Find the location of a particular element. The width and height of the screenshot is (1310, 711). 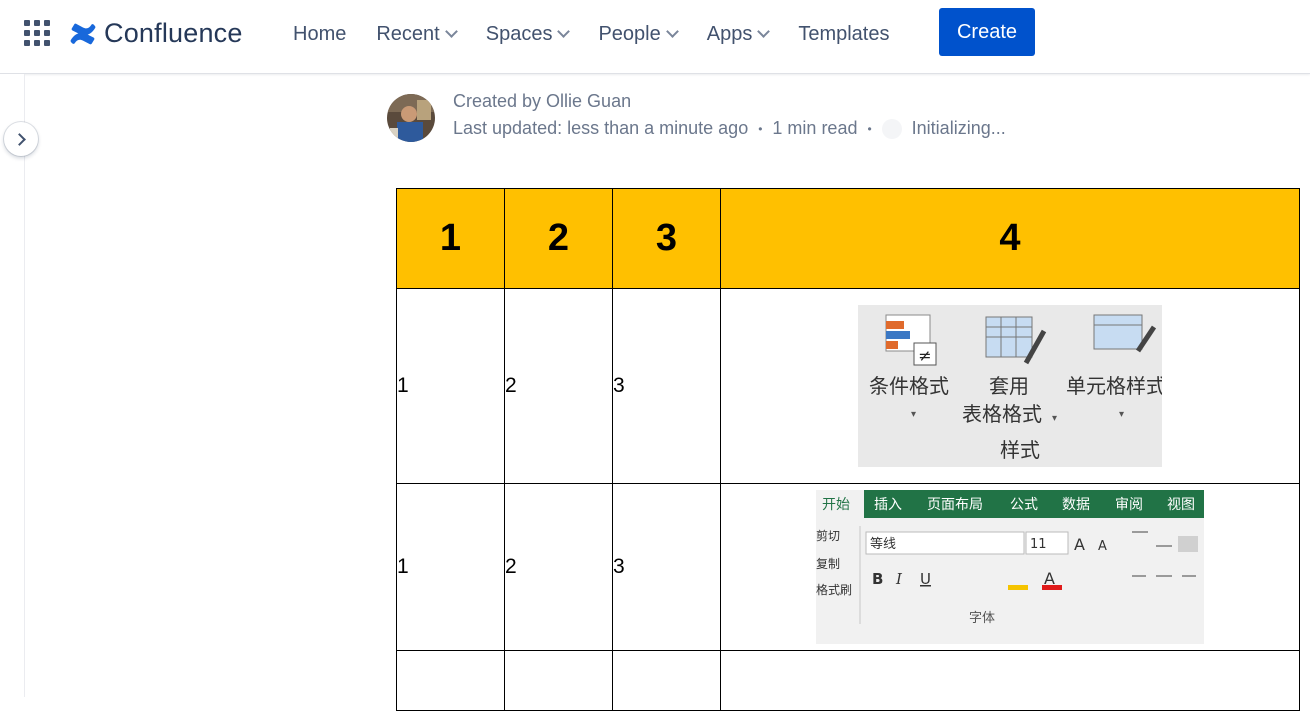

fill-color-icon is located at coordinates (1018, 587).